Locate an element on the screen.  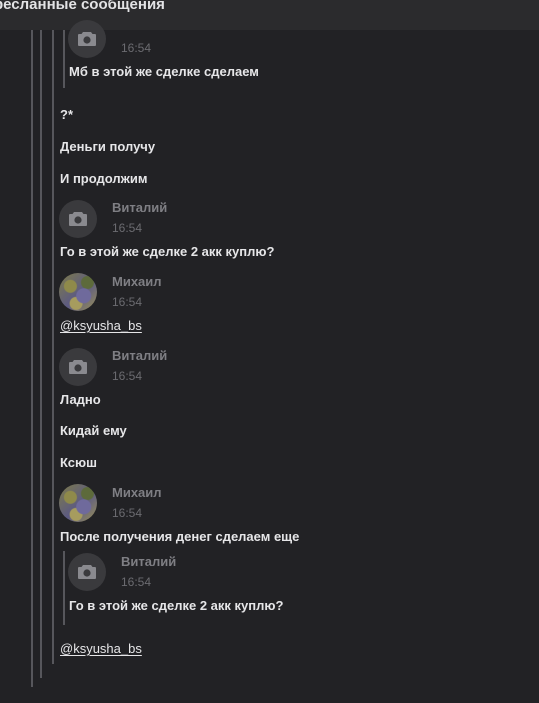
message-text: Мб в этой же сделке сделаем is located at coordinates (164, 71).